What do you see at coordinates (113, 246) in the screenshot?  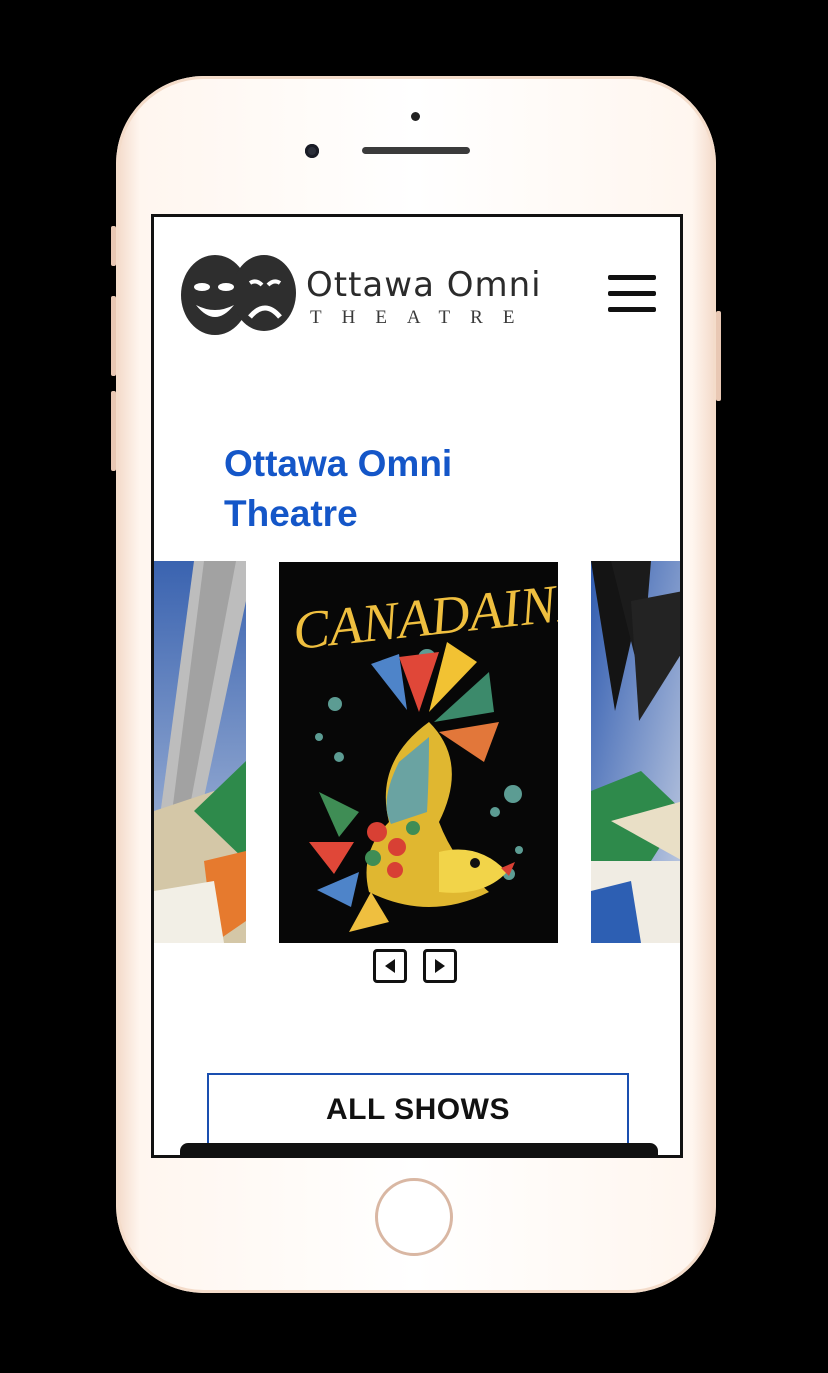 I see `mute-switch` at bounding box center [113, 246].